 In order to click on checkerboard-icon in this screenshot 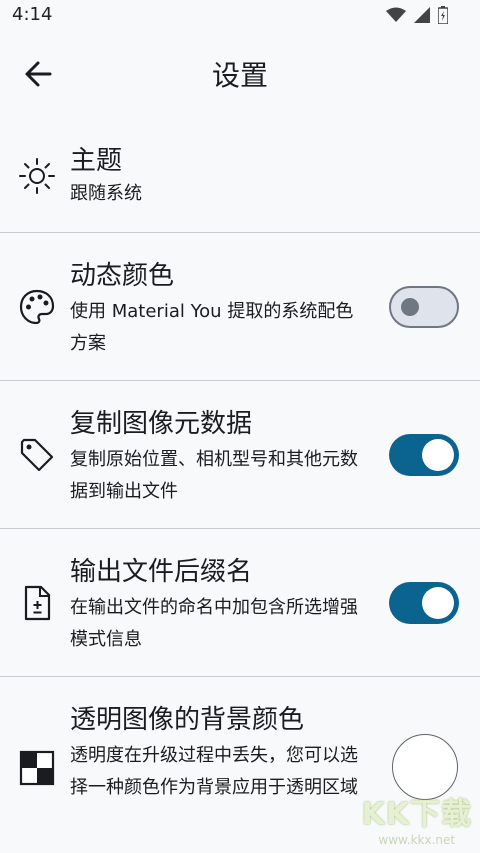, I will do `click(37, 768)`.